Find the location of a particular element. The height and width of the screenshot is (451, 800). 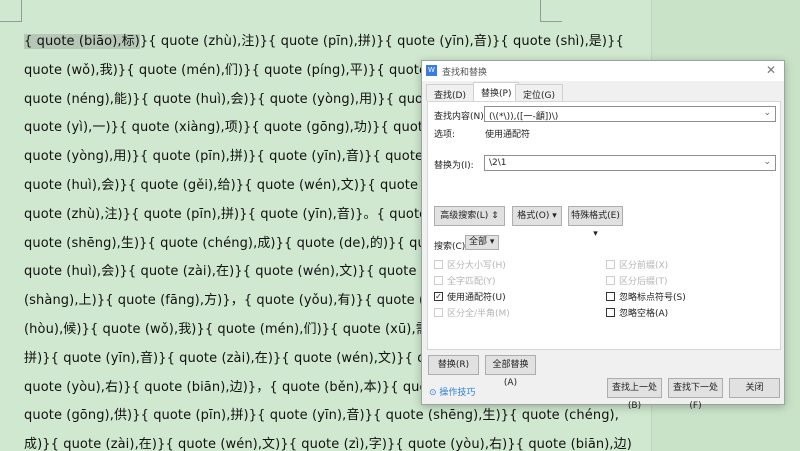

checkbox-label: 忽略空格(A) is located at coordinates (644, 314).